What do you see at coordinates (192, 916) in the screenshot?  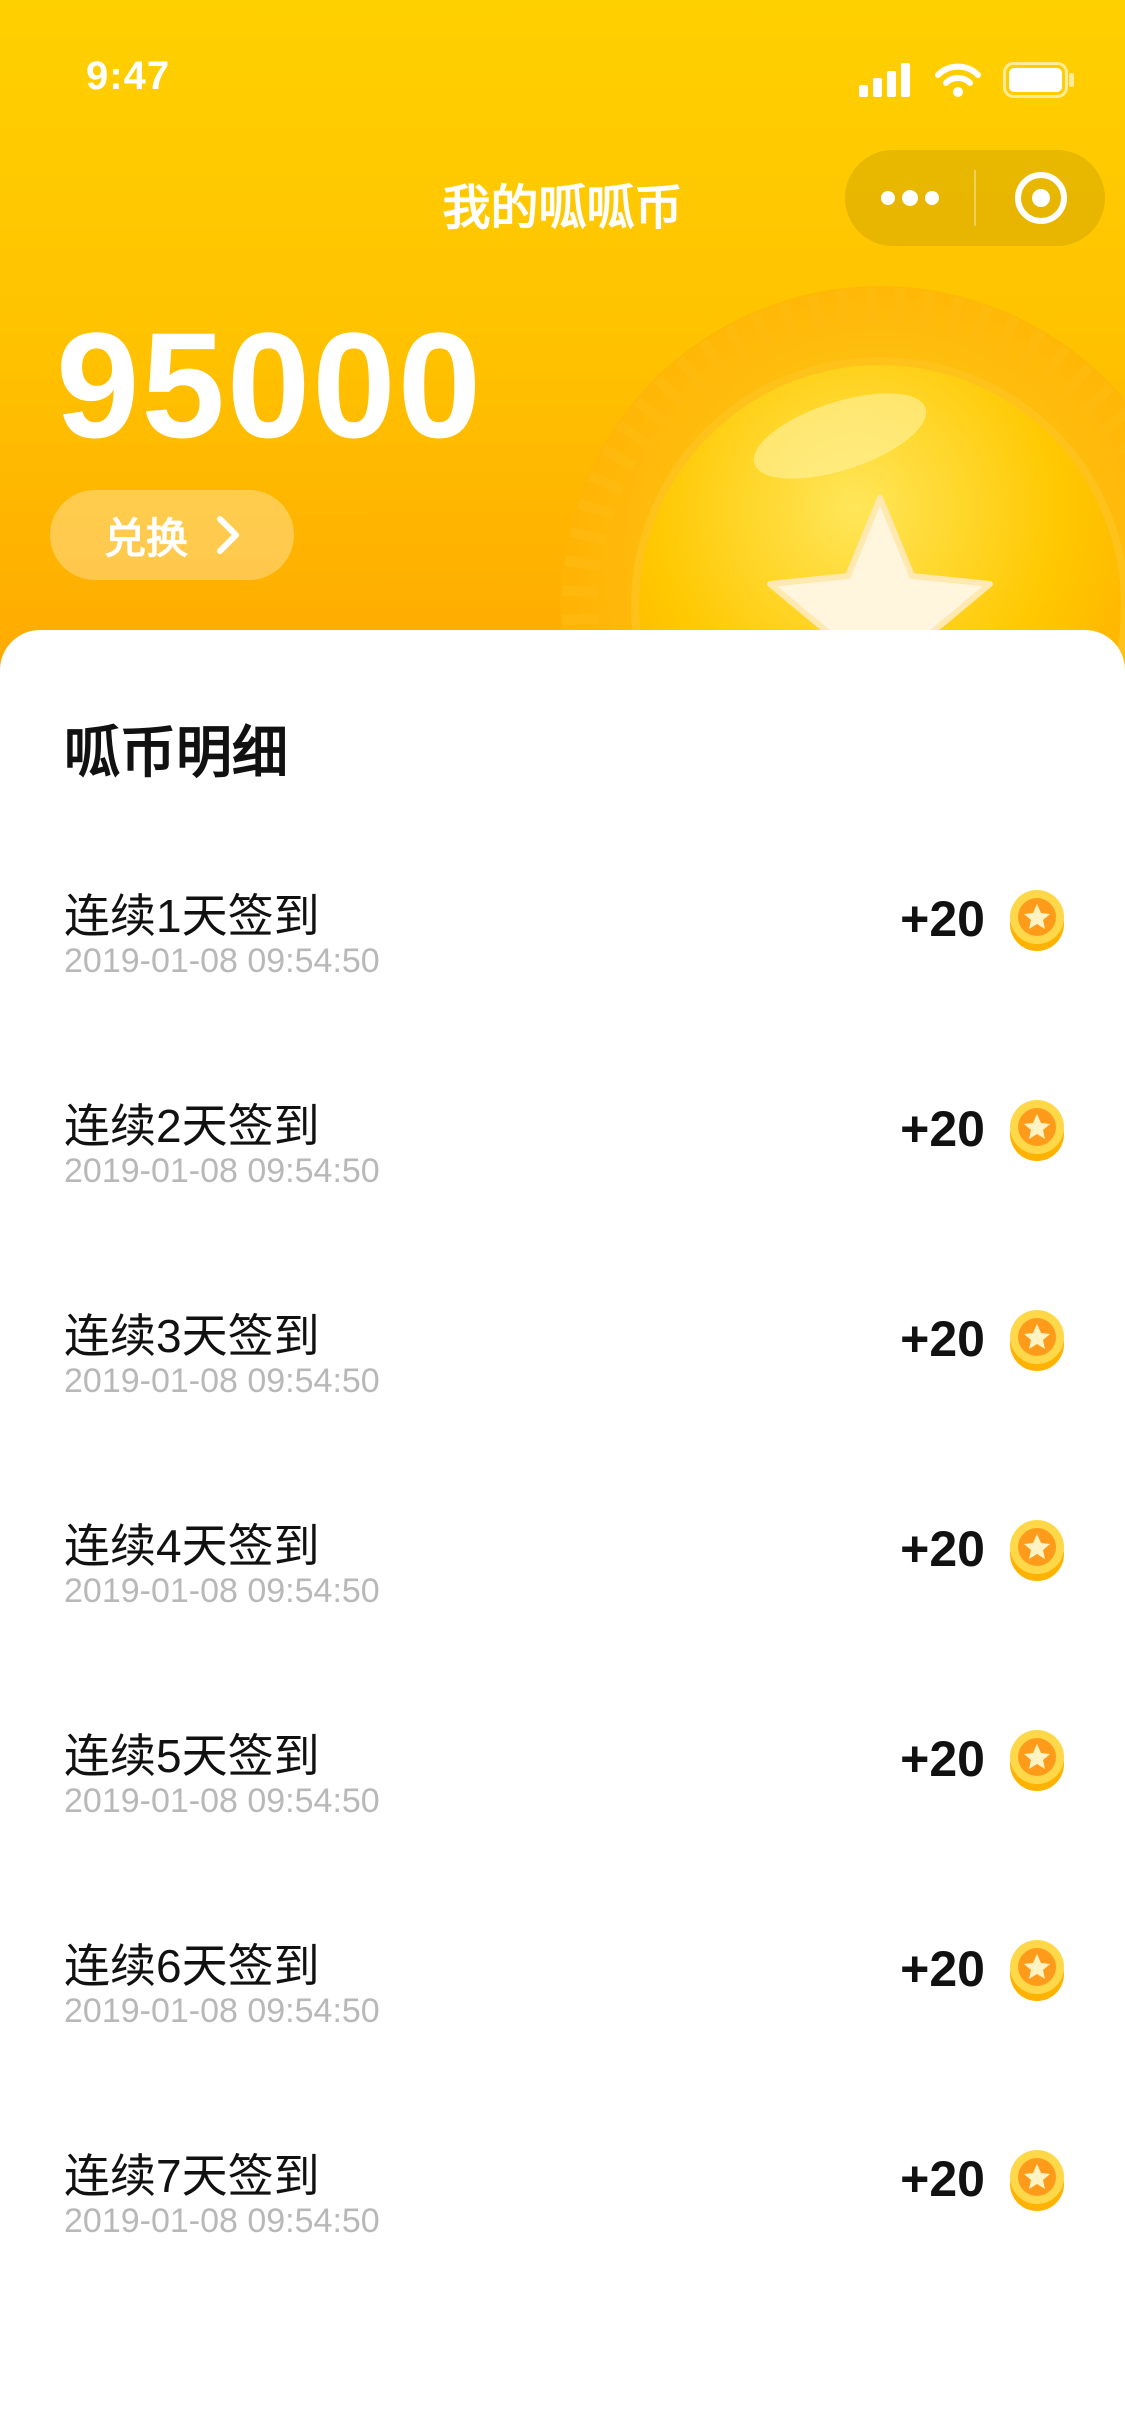 I see `record-title: 连续1天签到` at bounding box center [192, 916].